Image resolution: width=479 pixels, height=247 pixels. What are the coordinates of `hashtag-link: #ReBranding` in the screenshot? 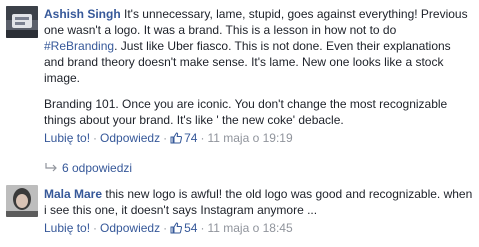 It's located at (79, 46).